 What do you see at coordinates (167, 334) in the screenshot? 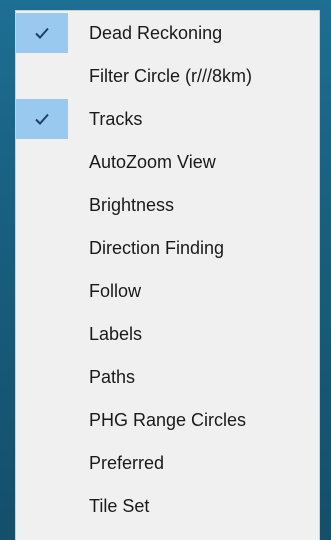
I see `menu-item-labels: Labels` at bounding box center [167, 334].